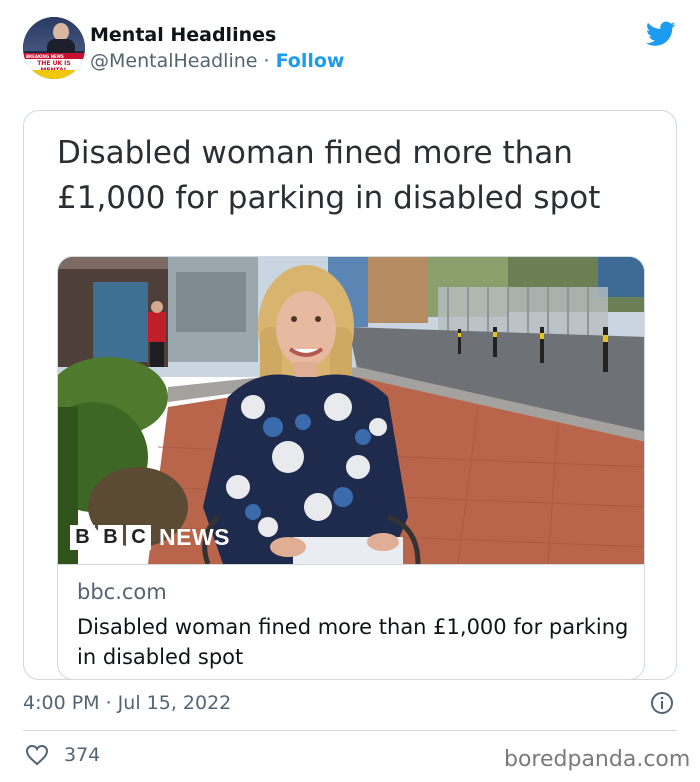 The height and width of the screenshot is (782, 700). Describe the element at coordinates (183, 35) in the screenshot. I see `author-display-name: Mental Headlines` at that location.